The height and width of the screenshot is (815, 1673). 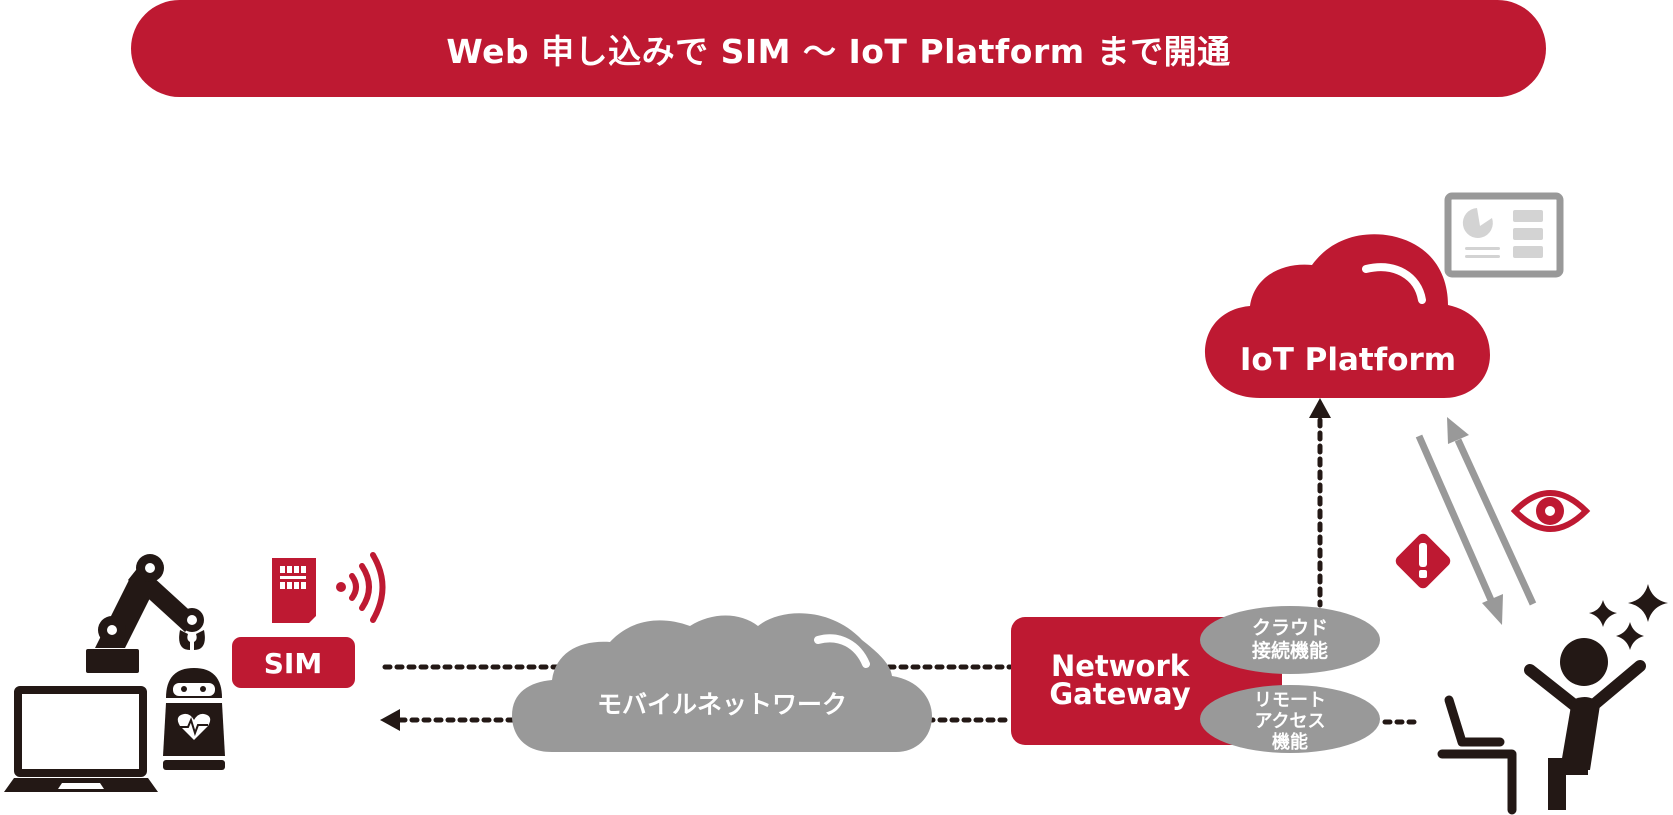 I want to click on iot-platform-label: IoT Platform, so click(x=1348, y=360).